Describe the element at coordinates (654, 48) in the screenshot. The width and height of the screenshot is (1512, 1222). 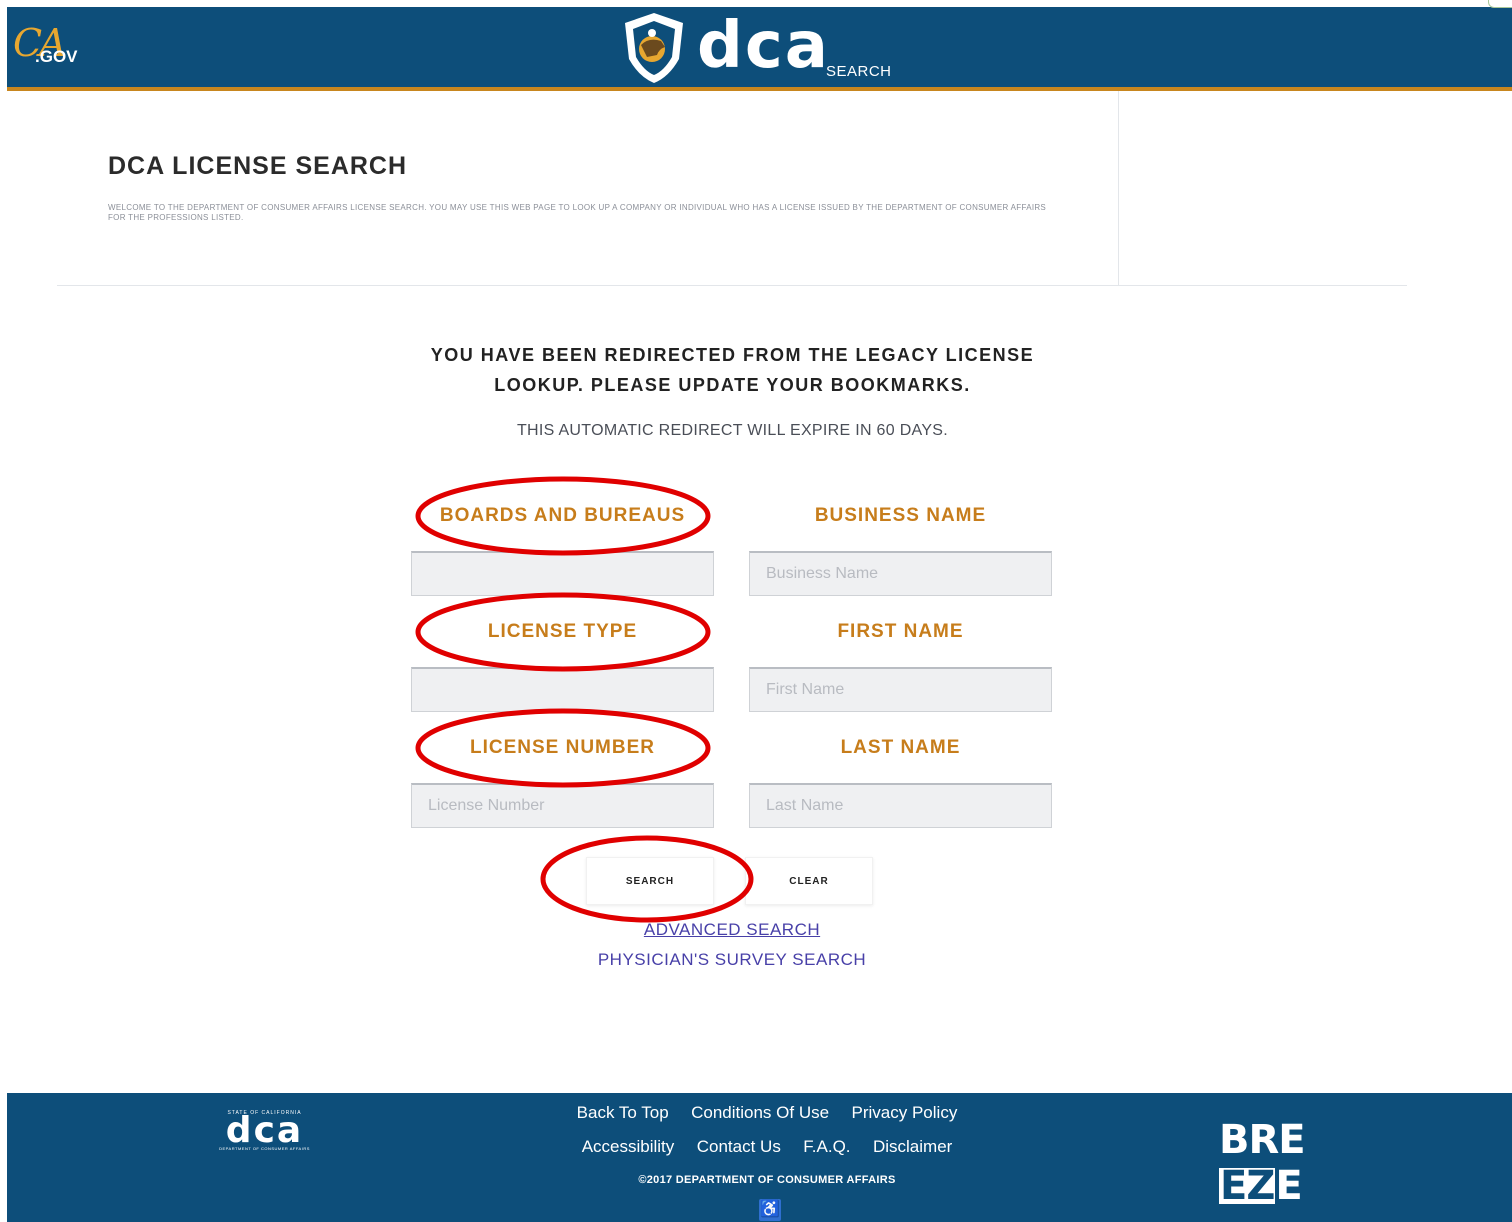
I see `bear-shield-icon` at that location.